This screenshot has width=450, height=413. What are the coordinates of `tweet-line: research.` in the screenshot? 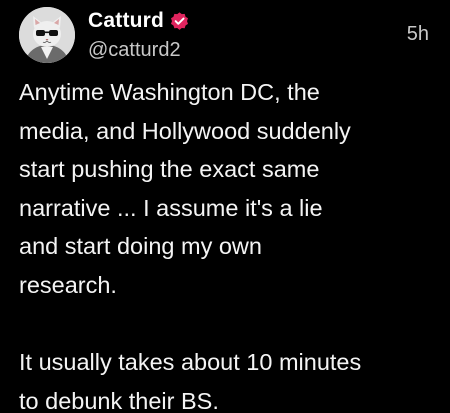 It's located at (68, 284).